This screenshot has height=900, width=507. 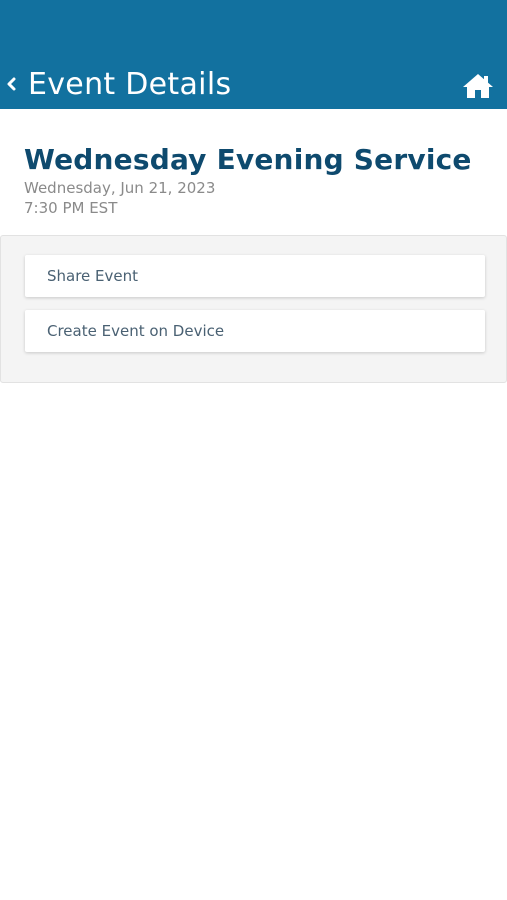 I want to click on back-button: Event Details, so click(x=115, y=84).